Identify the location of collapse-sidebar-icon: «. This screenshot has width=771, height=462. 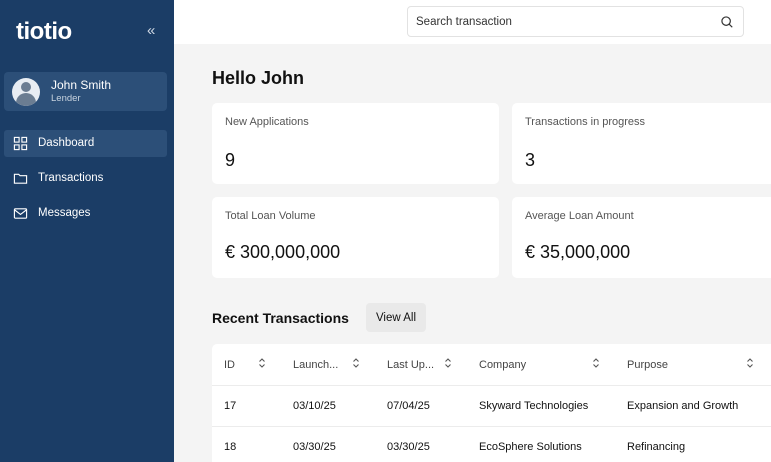
(151, 30).